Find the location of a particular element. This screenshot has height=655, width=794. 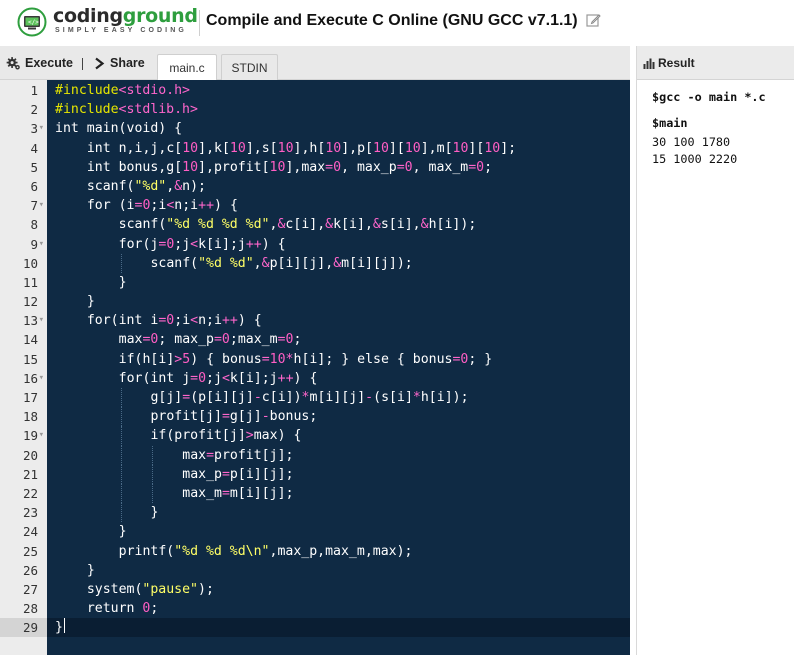

code-line: 18 profit[j]=g[j]-bonus; is located at coordinates (315, 417).